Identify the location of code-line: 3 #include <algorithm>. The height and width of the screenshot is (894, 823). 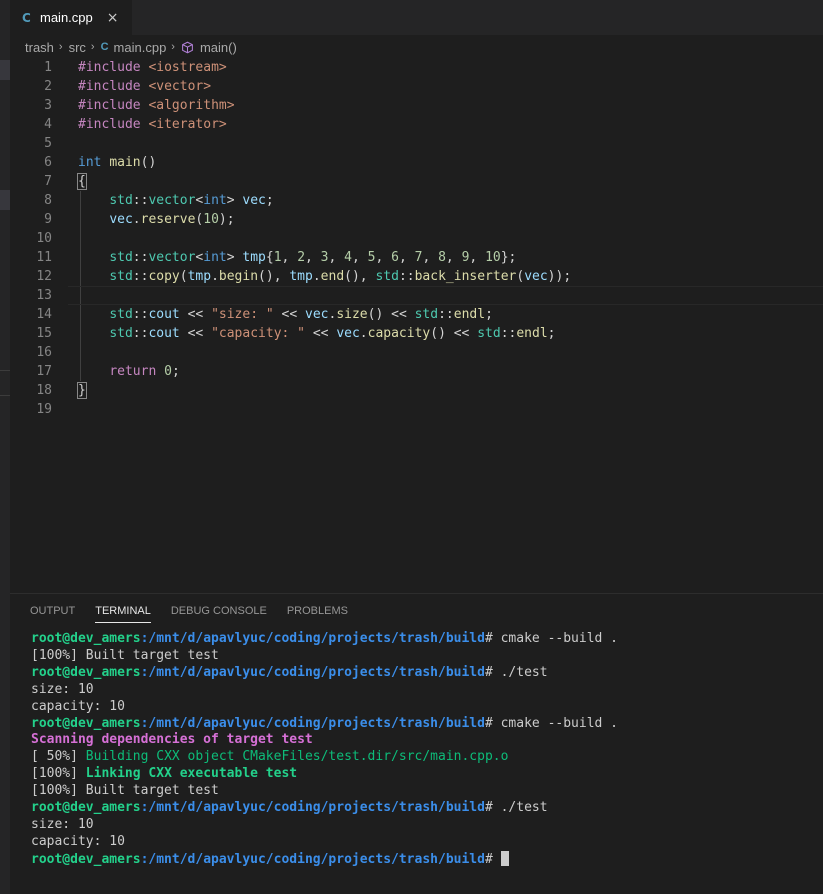
(416, 105).